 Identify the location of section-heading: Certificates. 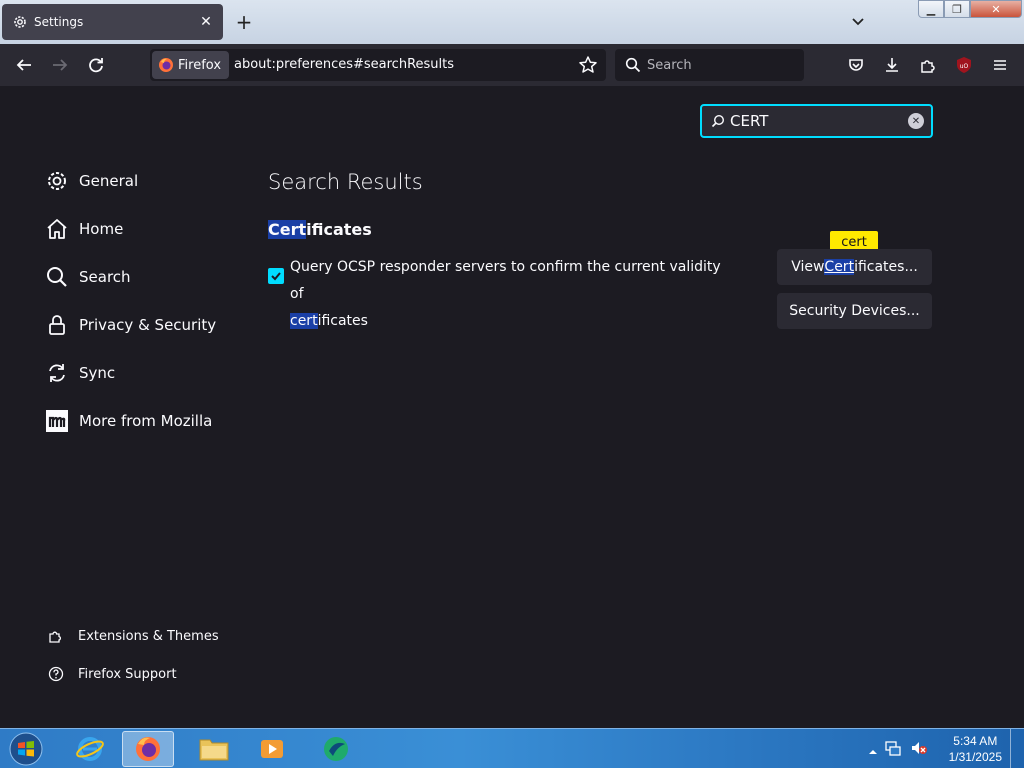
(320, 229).